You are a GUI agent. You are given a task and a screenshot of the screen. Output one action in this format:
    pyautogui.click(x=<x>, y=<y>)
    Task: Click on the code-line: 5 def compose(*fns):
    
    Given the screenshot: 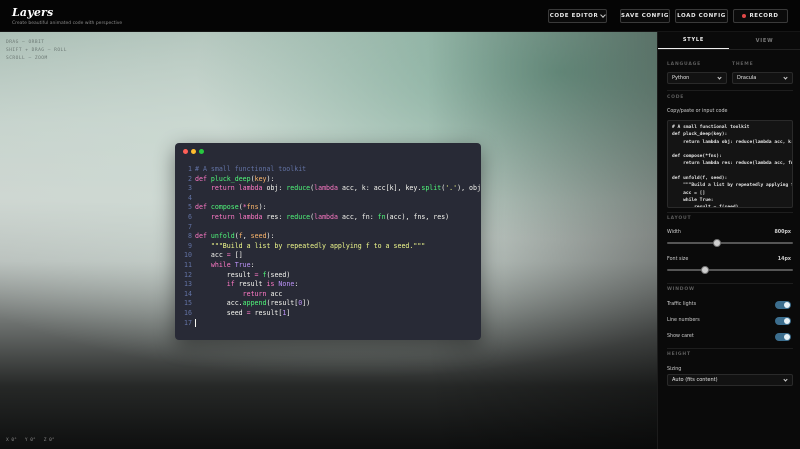 What is the action you would take?
    pyautogui.click(x=227, y=207)
    